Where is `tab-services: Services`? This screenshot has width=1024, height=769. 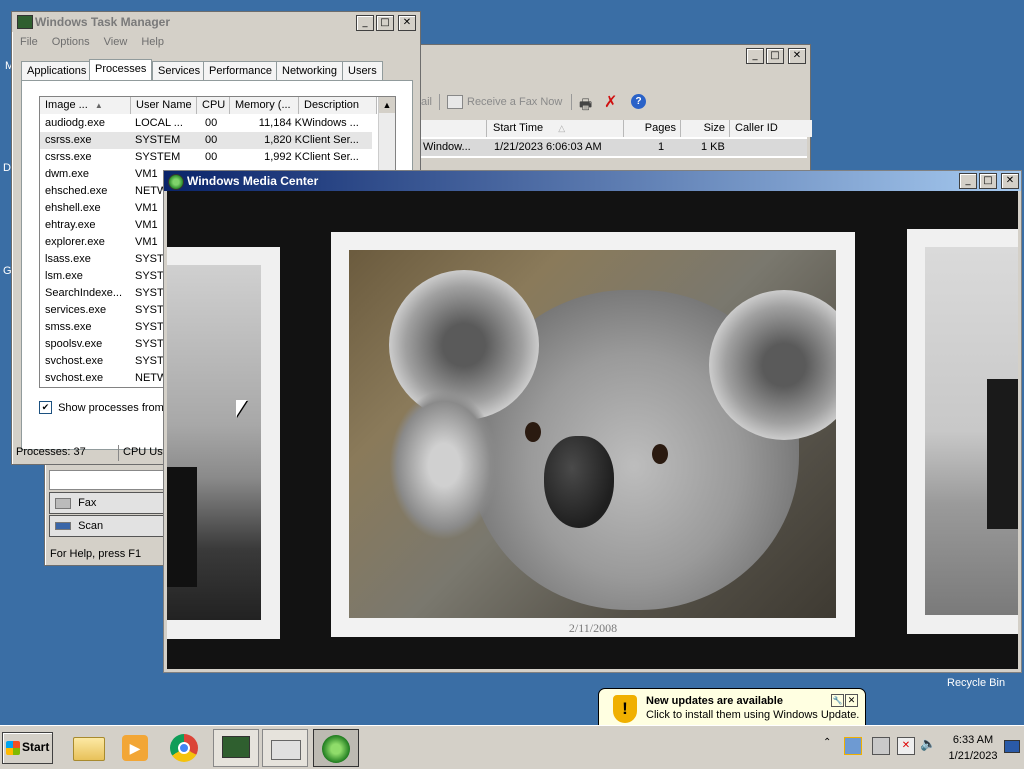 tab-services: Services is located at coordinates (179, 70).